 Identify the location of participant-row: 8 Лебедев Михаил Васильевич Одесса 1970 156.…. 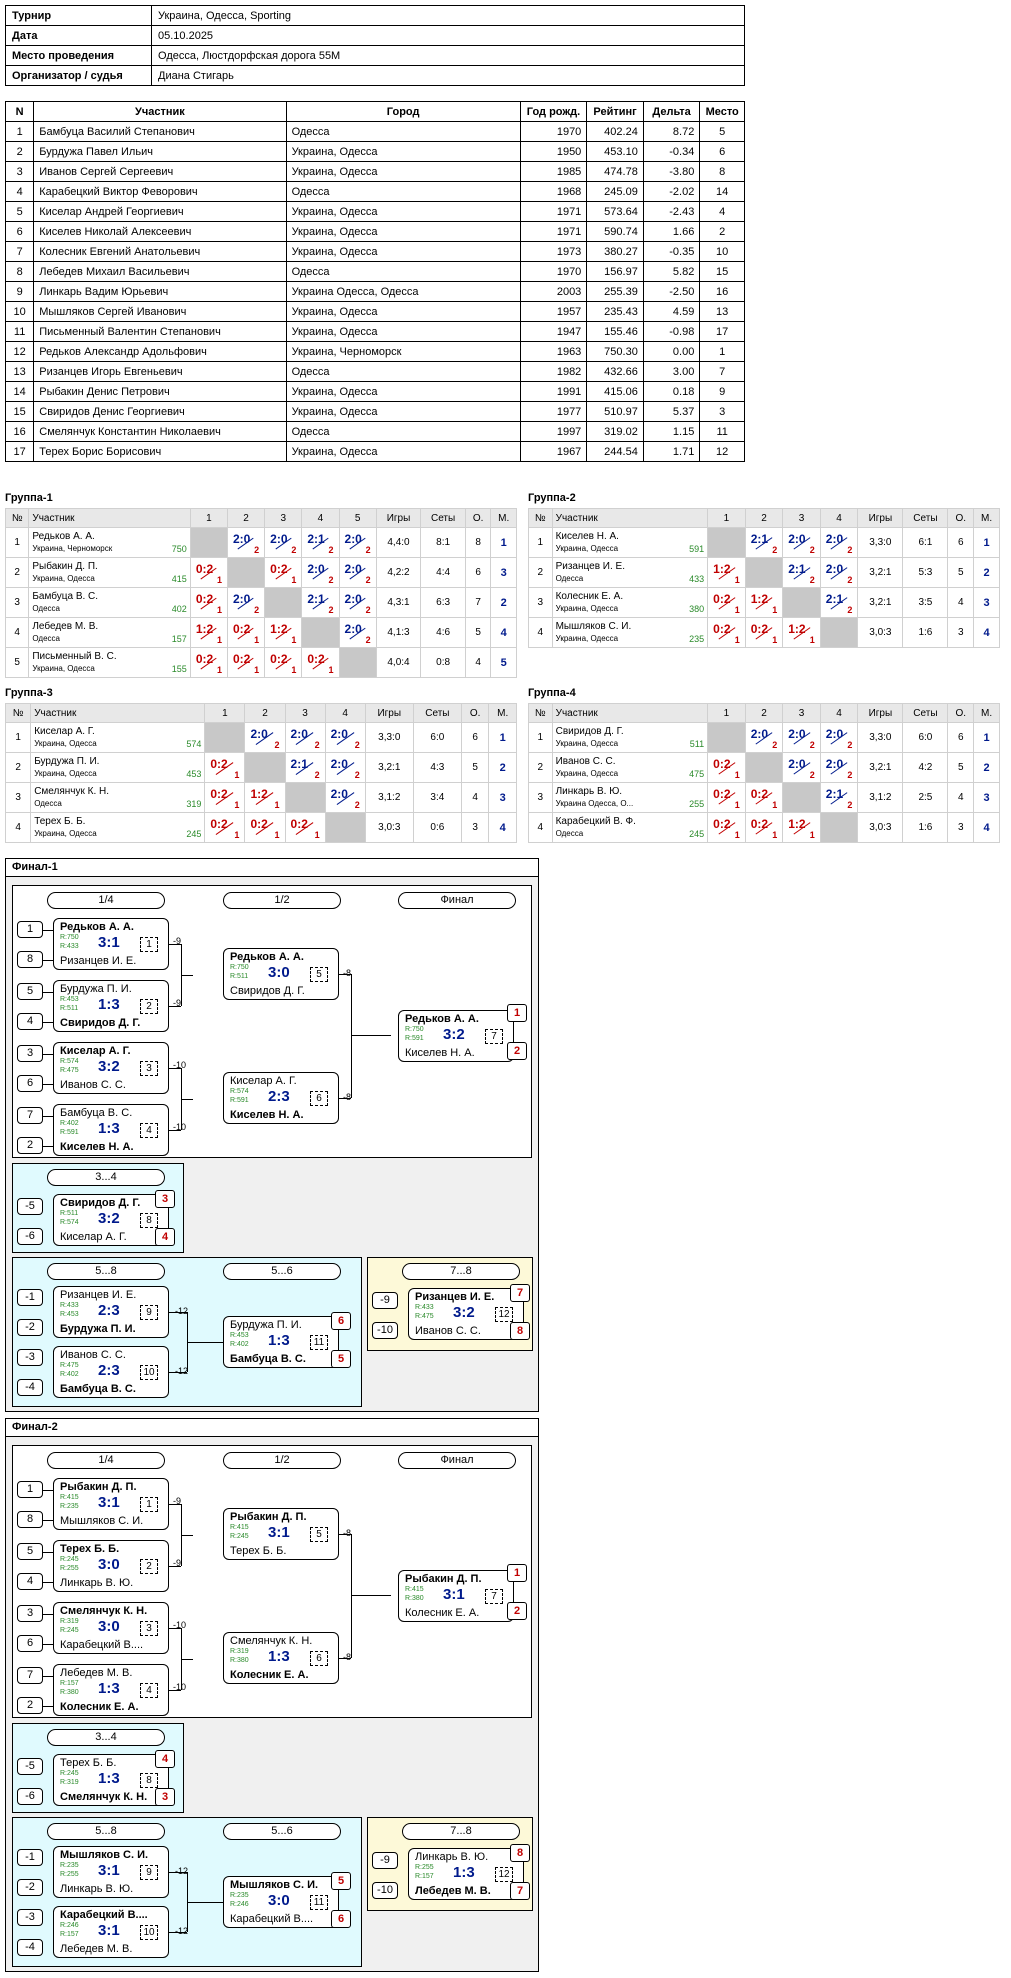
(374, 271).